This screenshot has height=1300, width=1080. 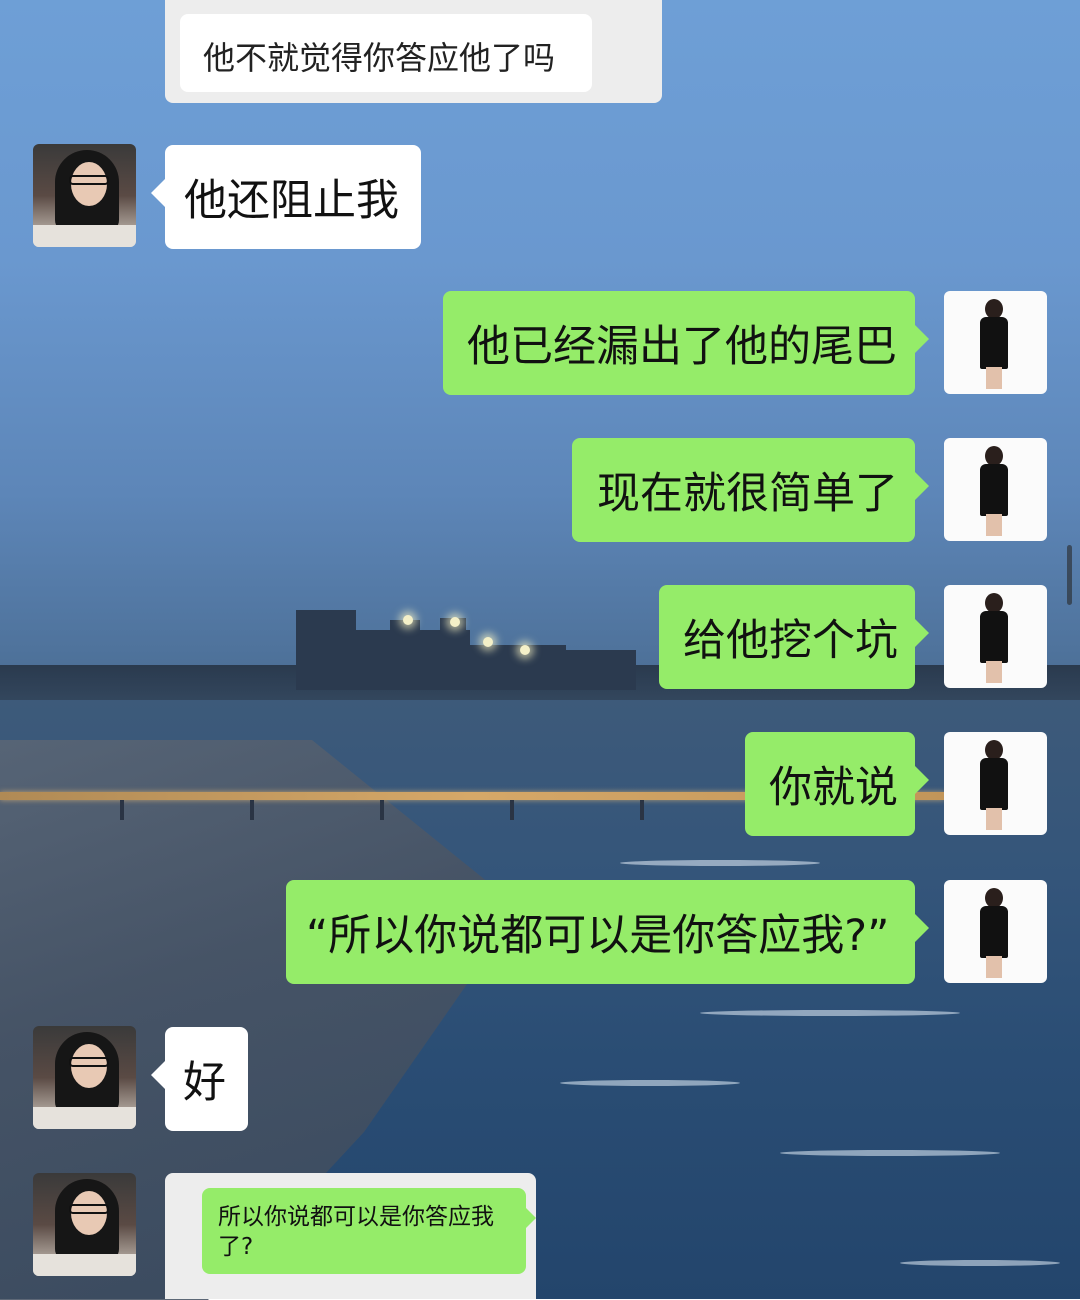 What do you see at coordinates (682, 347) in the screenshot?
I see `message-text: 他已经漏出了他的尾巴` at bounding box center [682, 347].